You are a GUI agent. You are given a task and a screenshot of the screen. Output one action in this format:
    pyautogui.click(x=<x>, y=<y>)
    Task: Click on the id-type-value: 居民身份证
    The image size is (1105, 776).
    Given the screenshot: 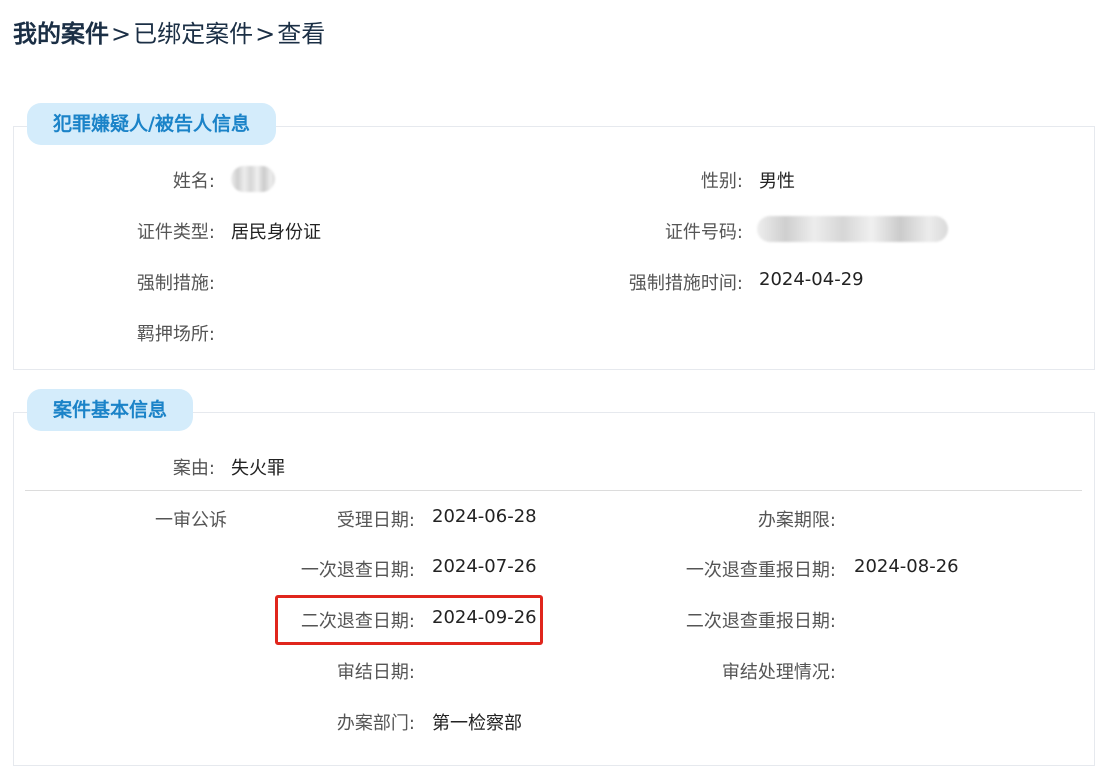 What is the action you would take?
    pyautogui.click(x=276, y=232)
    